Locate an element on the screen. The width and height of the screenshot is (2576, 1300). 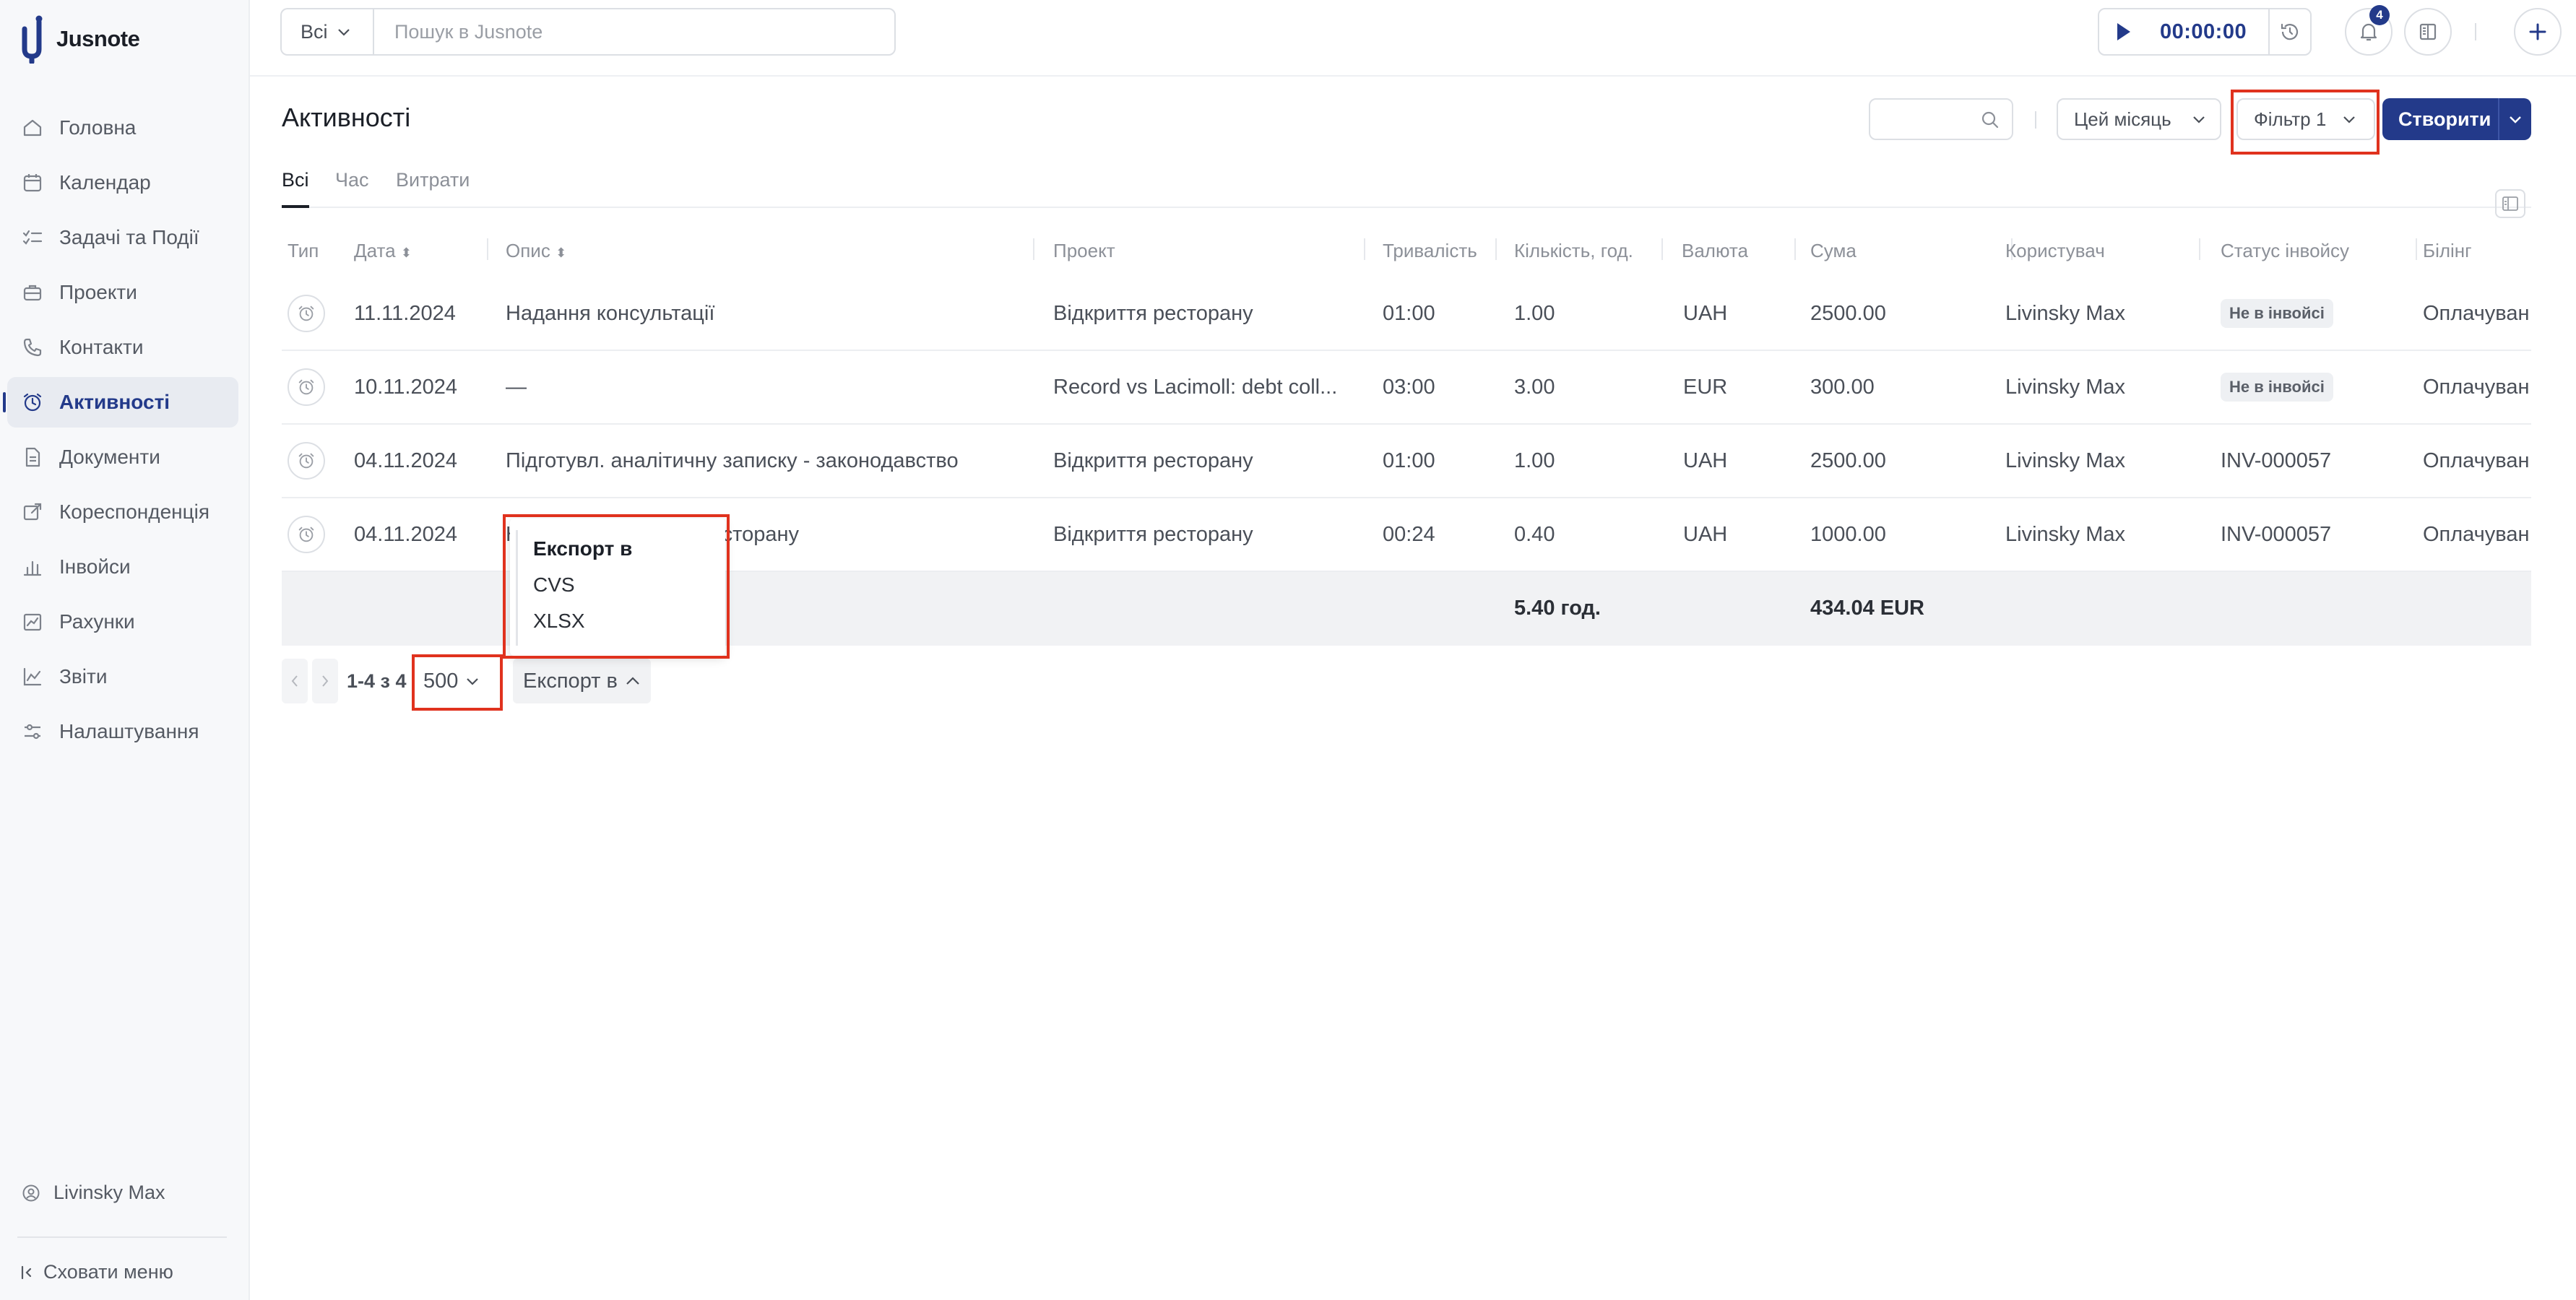
activity-tabs: Всі Час Витрати is located at coordinates (1406, 185).